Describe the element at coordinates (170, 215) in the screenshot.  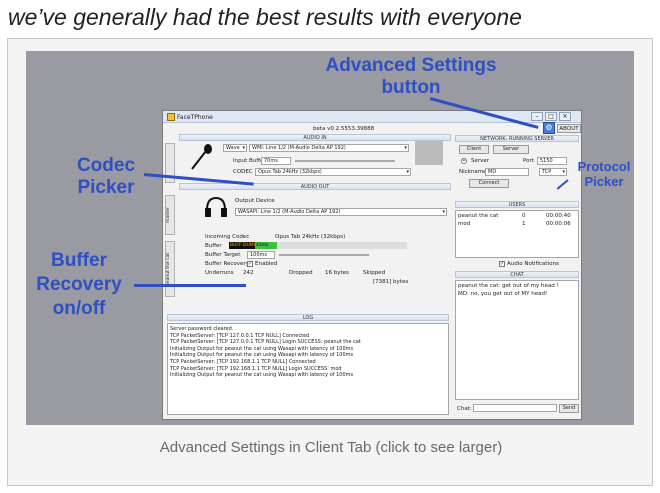
I see `tab-master: master` at that location.